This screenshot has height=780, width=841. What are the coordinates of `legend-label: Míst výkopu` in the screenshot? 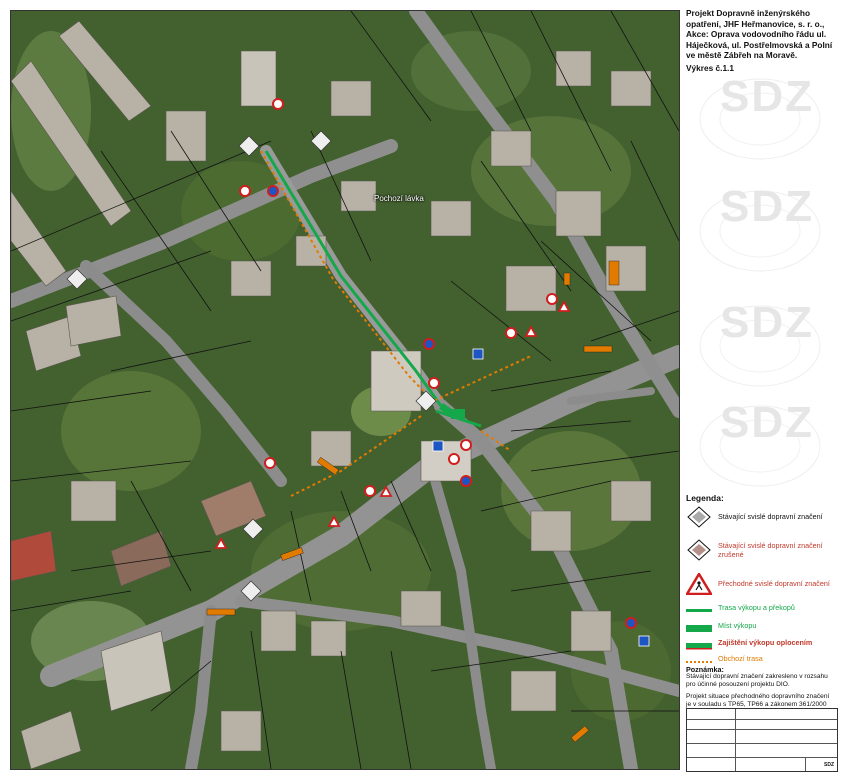 It's located at (737, 625).